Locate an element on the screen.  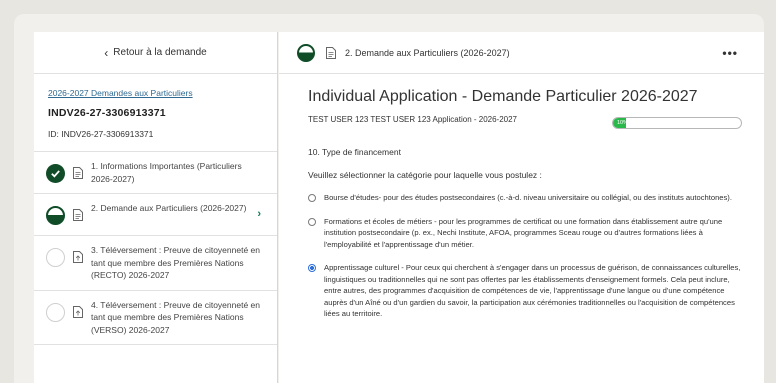
check-complete-icon is located at coordinates (55, 173).